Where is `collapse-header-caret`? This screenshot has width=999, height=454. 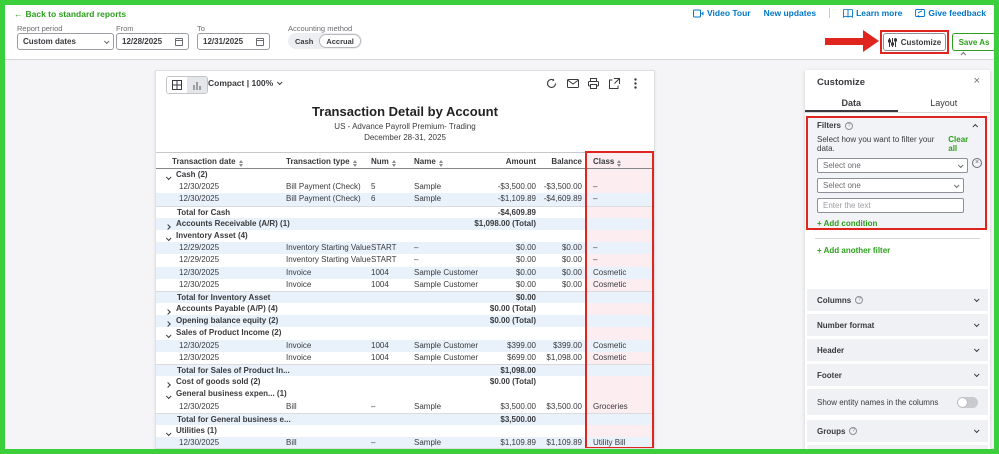 collapse-header-caret is located at coordinates (963, 53).